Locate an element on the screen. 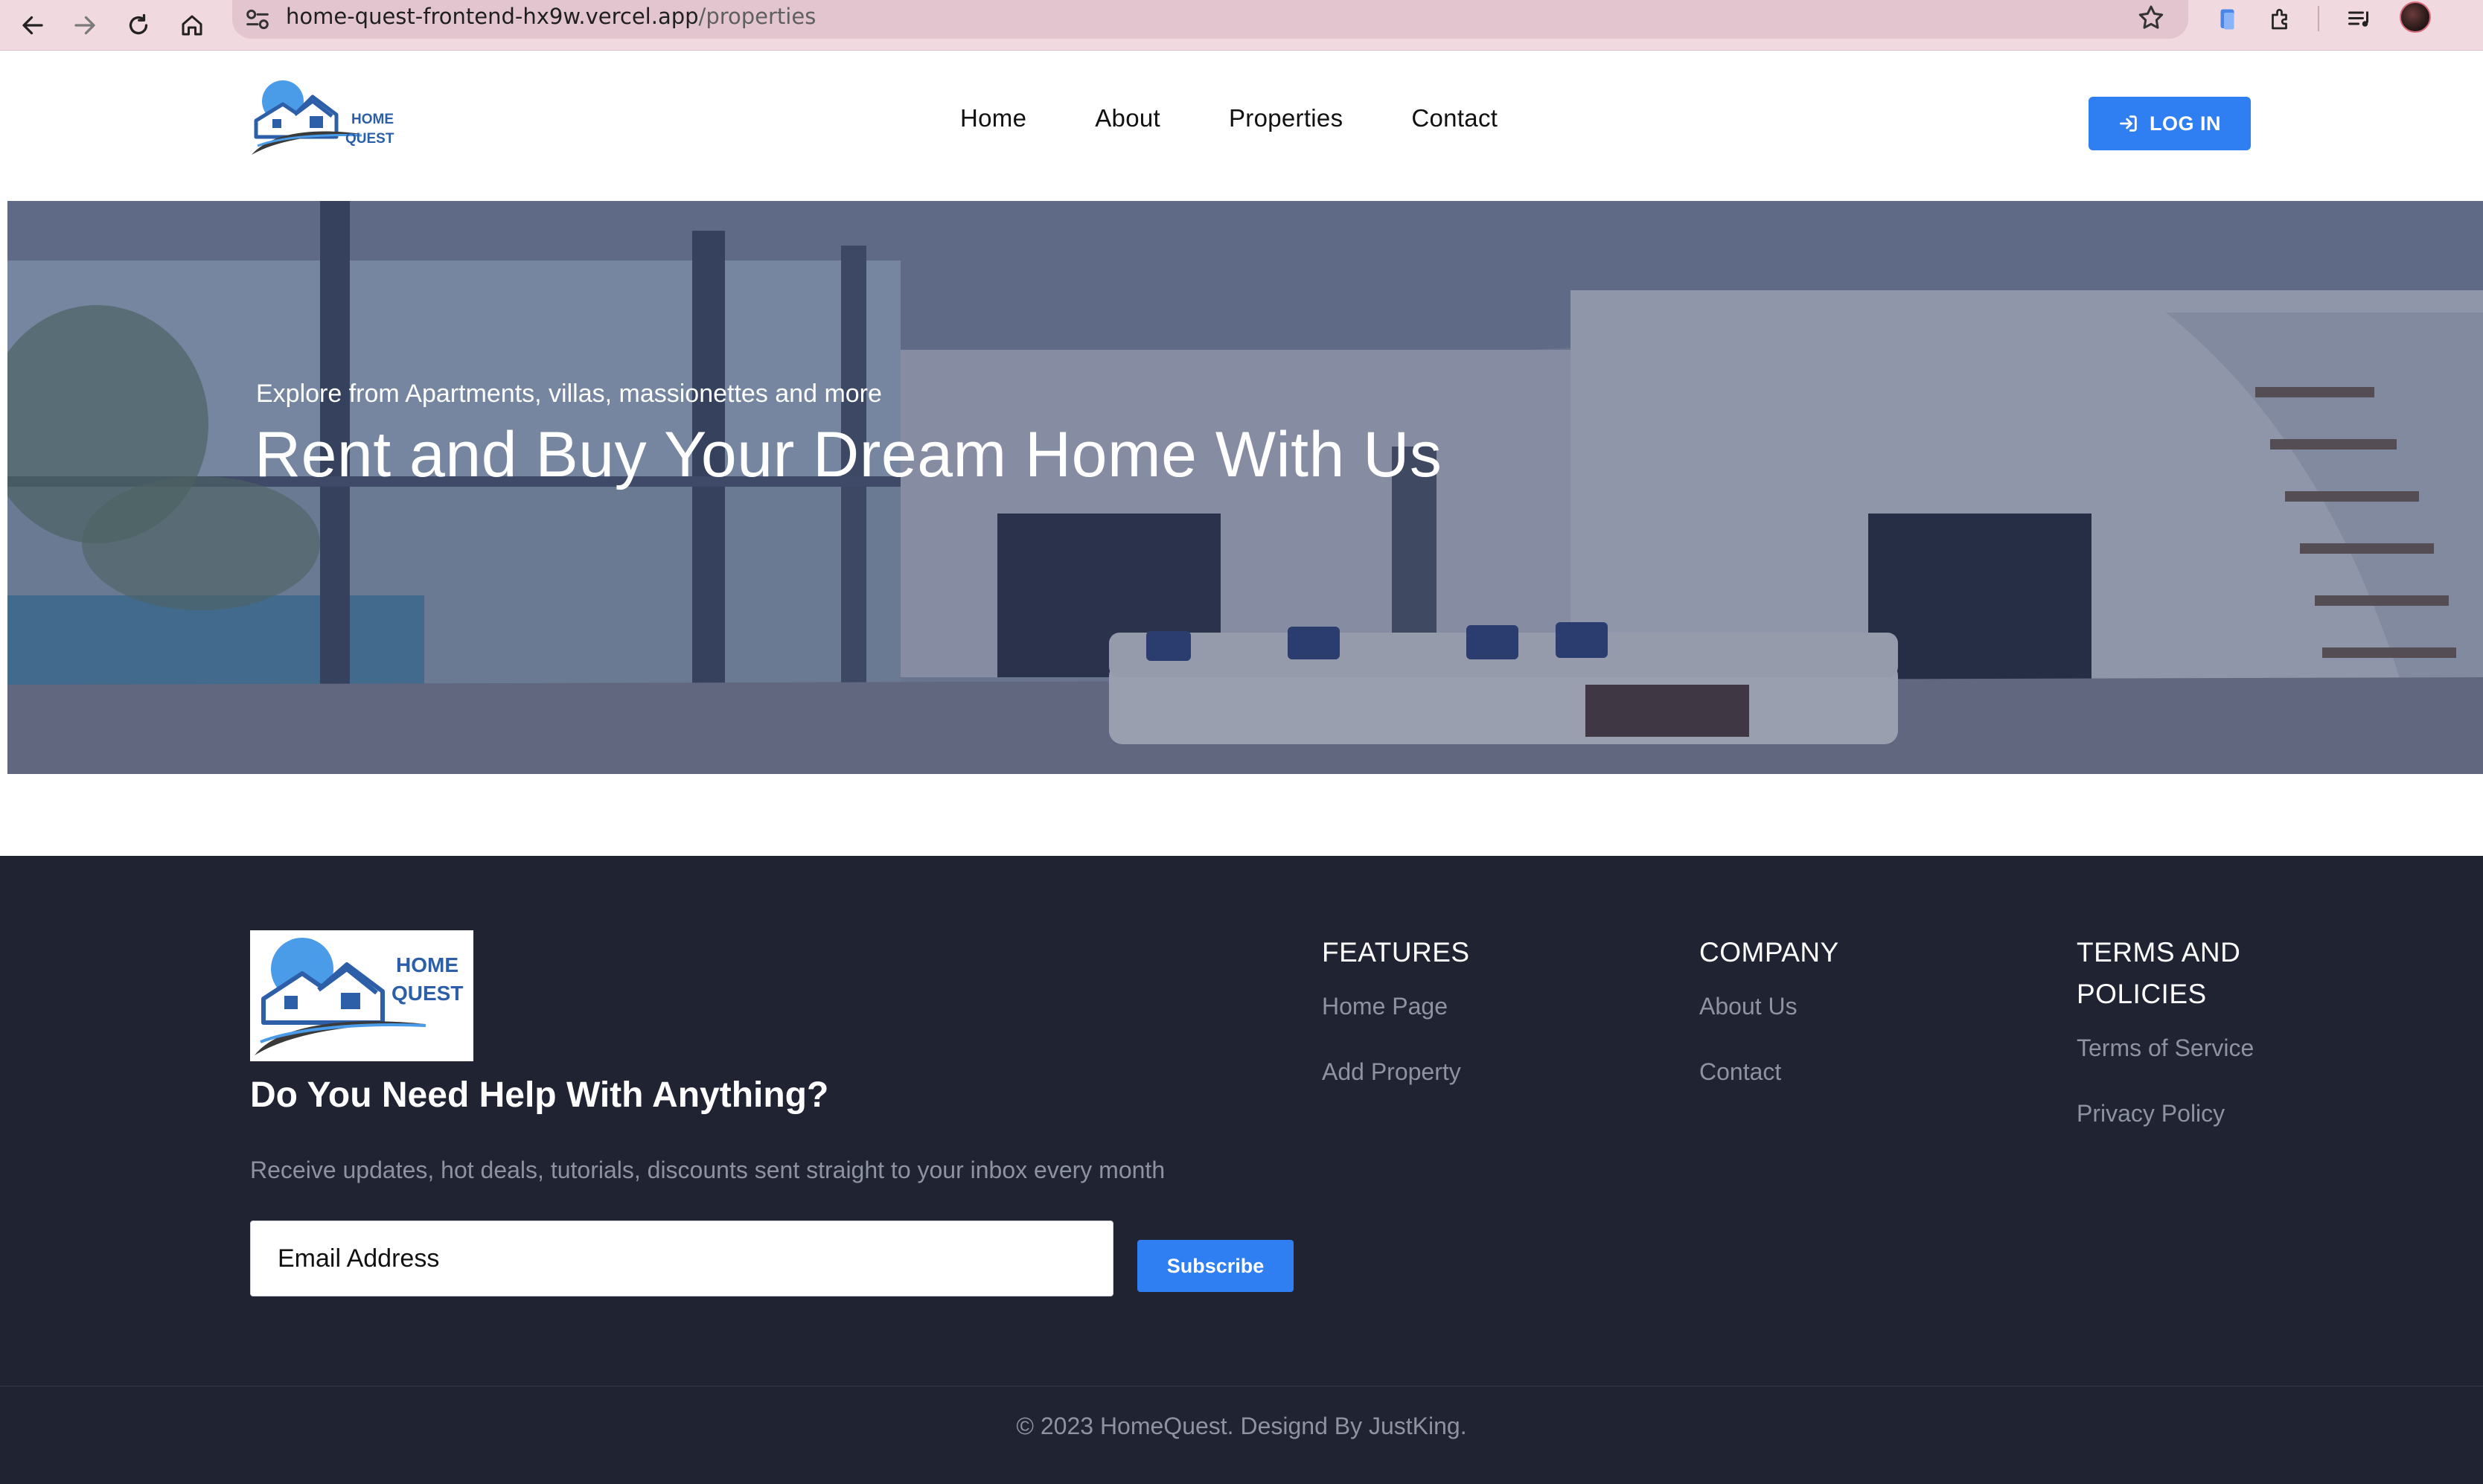 The width and height of the screenshot is (2483, 1484). nav-properties: Properties is located at coordinates (1286, 118).